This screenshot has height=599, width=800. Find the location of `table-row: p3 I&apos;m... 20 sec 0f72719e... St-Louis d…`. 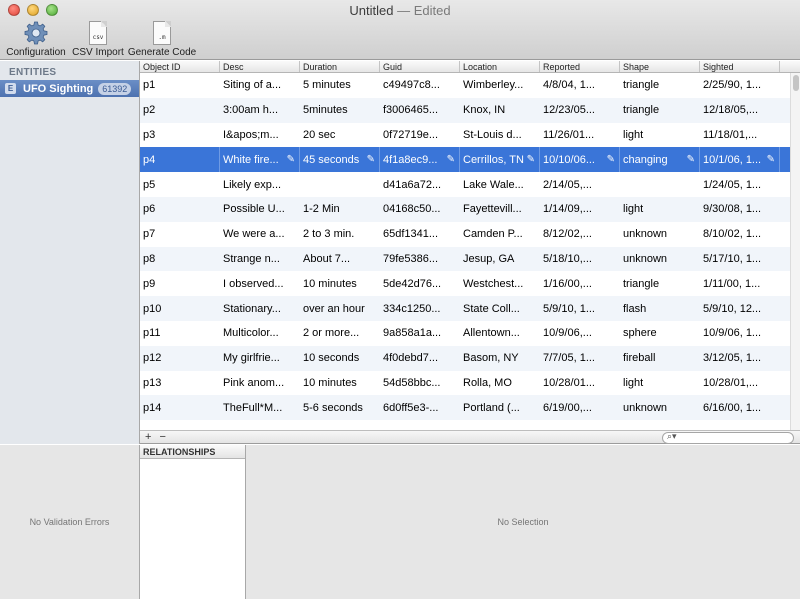

table-row: p3 I&apos;m... 20 sec 0f72719e... St-Louis d… is located at coordinates (465, 135).